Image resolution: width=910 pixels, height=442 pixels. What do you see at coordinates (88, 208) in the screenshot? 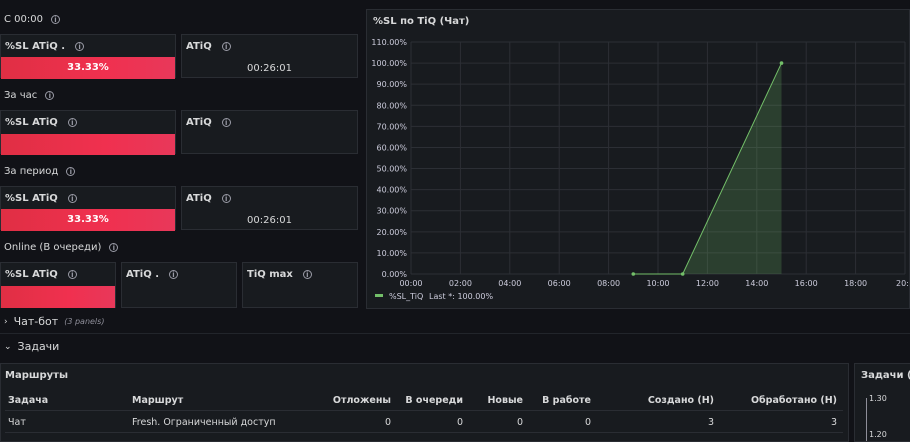
I see `period-sl-panel: %SL ATiQ i 33.33%` at bounding box center [88, 208].